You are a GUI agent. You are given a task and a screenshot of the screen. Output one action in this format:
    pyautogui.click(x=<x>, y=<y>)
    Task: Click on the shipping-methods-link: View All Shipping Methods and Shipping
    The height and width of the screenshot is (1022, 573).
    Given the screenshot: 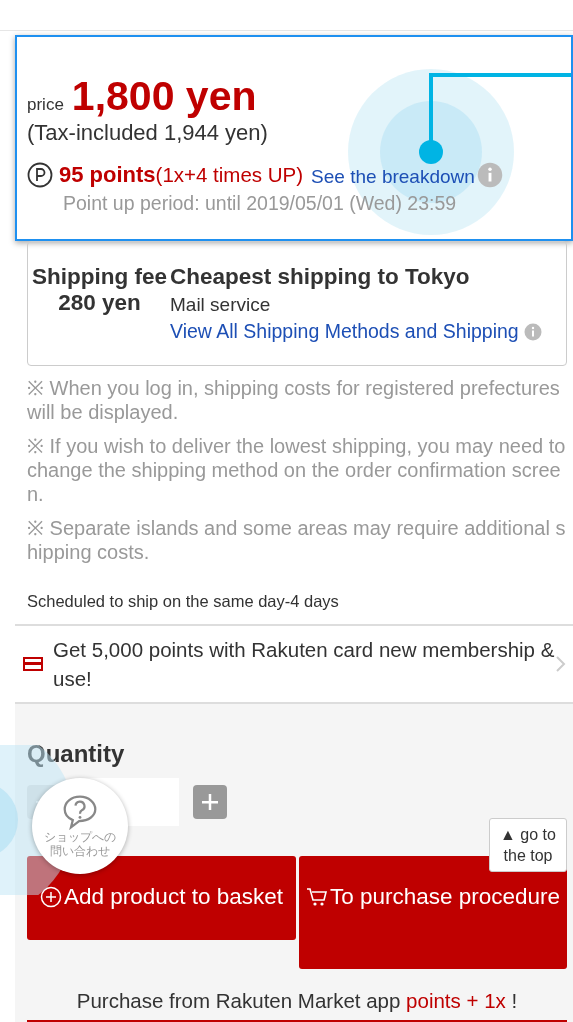 What is the action you would take?
    pyautogui.click(x=344, y=331)
    